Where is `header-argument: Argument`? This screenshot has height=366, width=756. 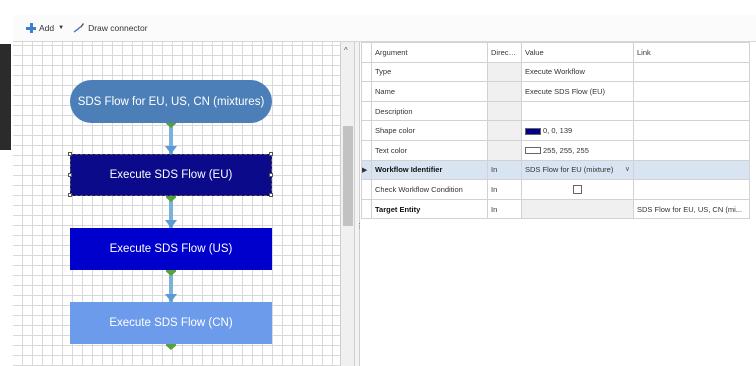
header-argument: Argument is located at coordinates (429, 52).